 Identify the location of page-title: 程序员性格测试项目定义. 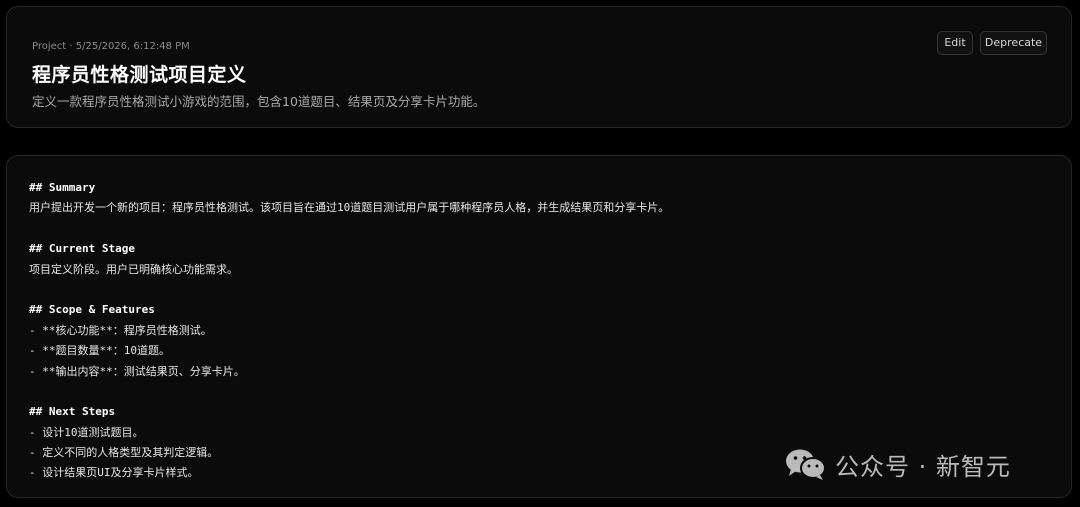
(139, 75).